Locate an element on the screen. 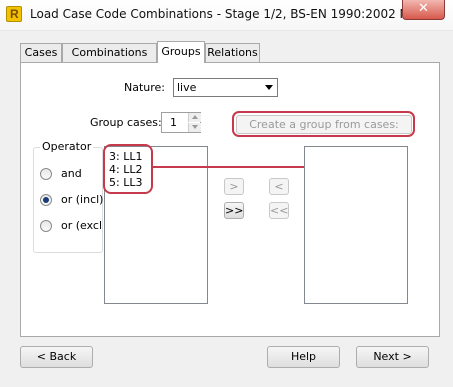 This screenshot has height=387, width=453. operator-and-label: and is located at coordinates (71, 173).